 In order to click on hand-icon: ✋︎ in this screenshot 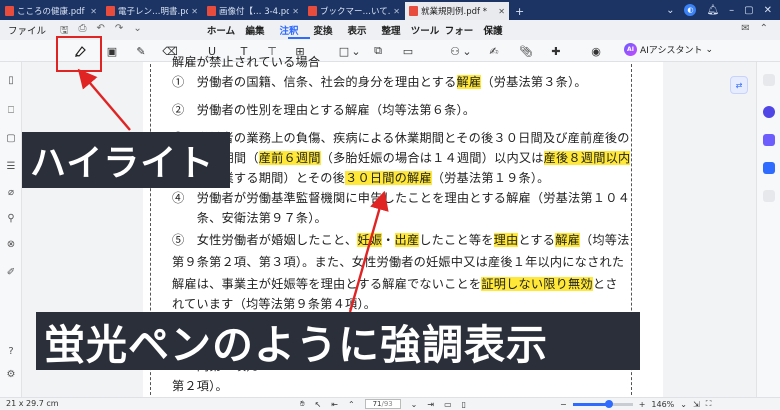, I will do `click(302, 404)`.